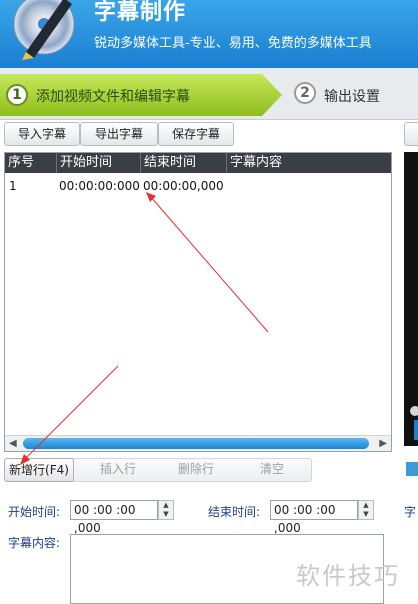 The width and height of the screenshot is (418, 604). What do you see at coordinates (348, 576) in the screenshot?
I see `watermark: 软件技巧` at bounding box center [348, 576].